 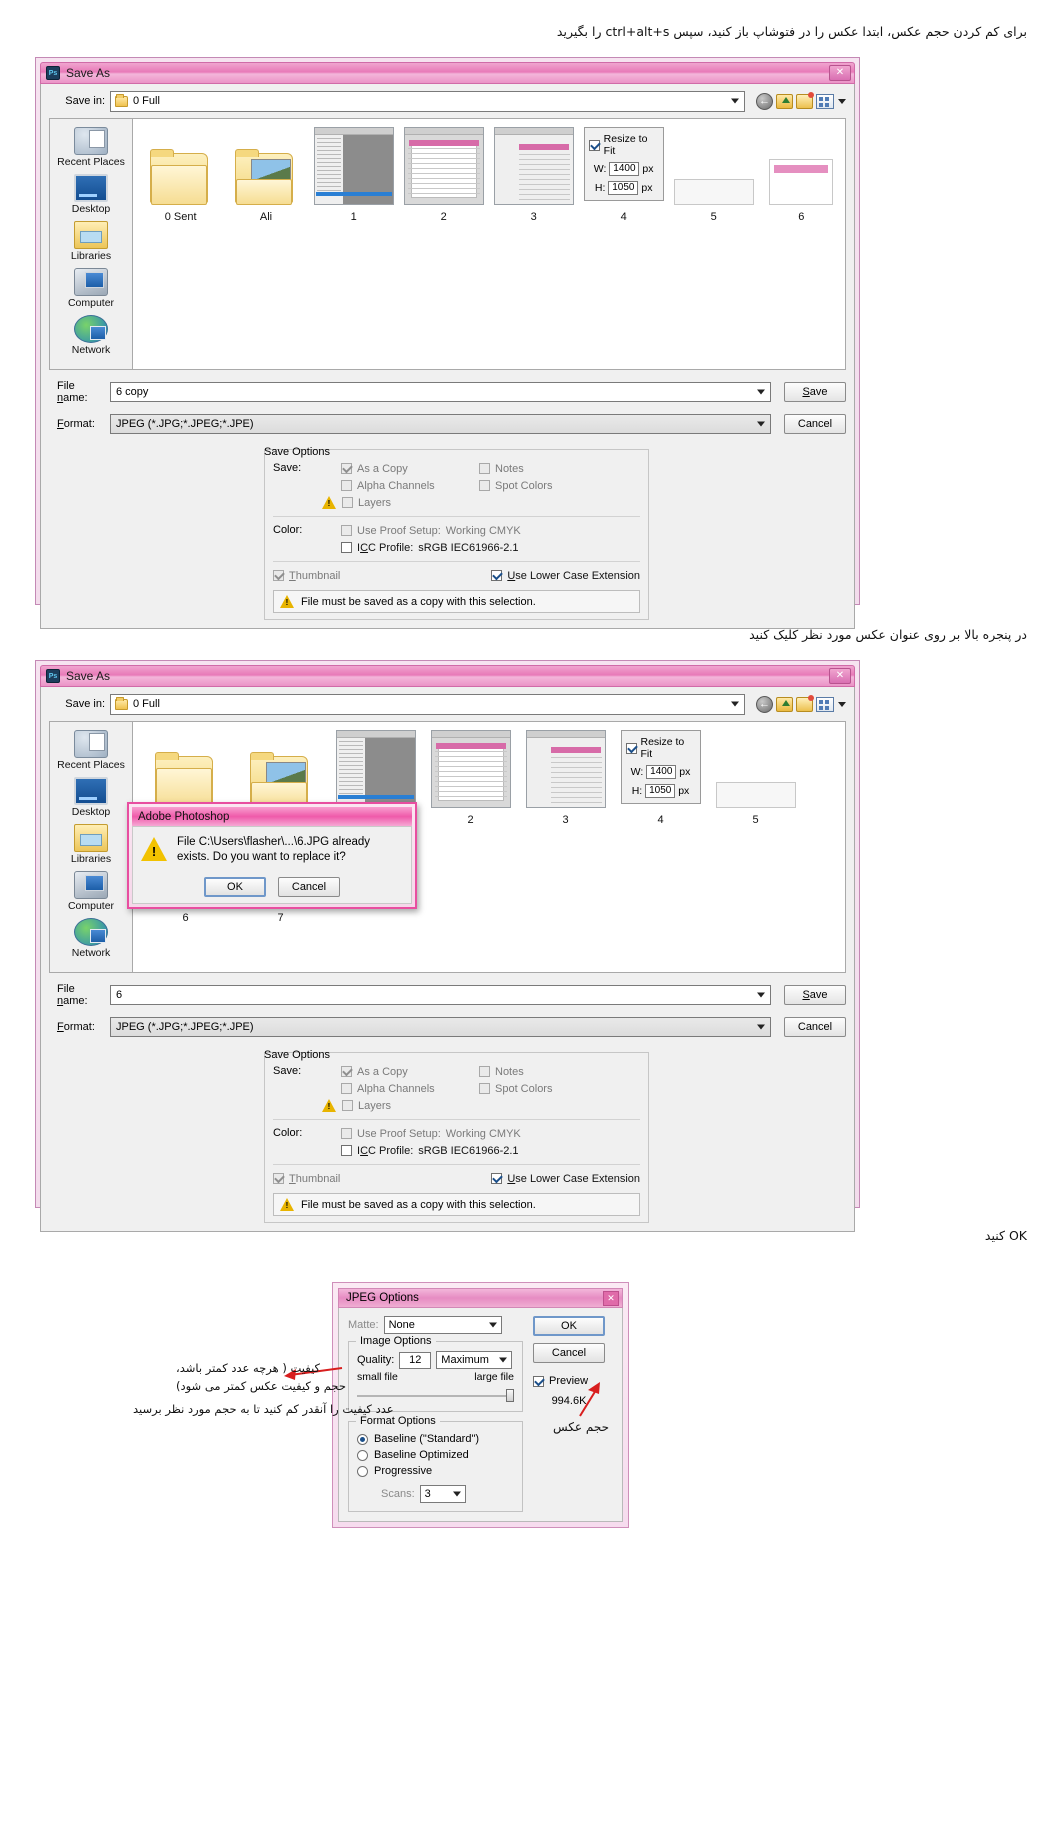 What do you see at coordinates (353, 175) in the screenshot?
I see `list-item: 1` at bounding box center [353, 175].